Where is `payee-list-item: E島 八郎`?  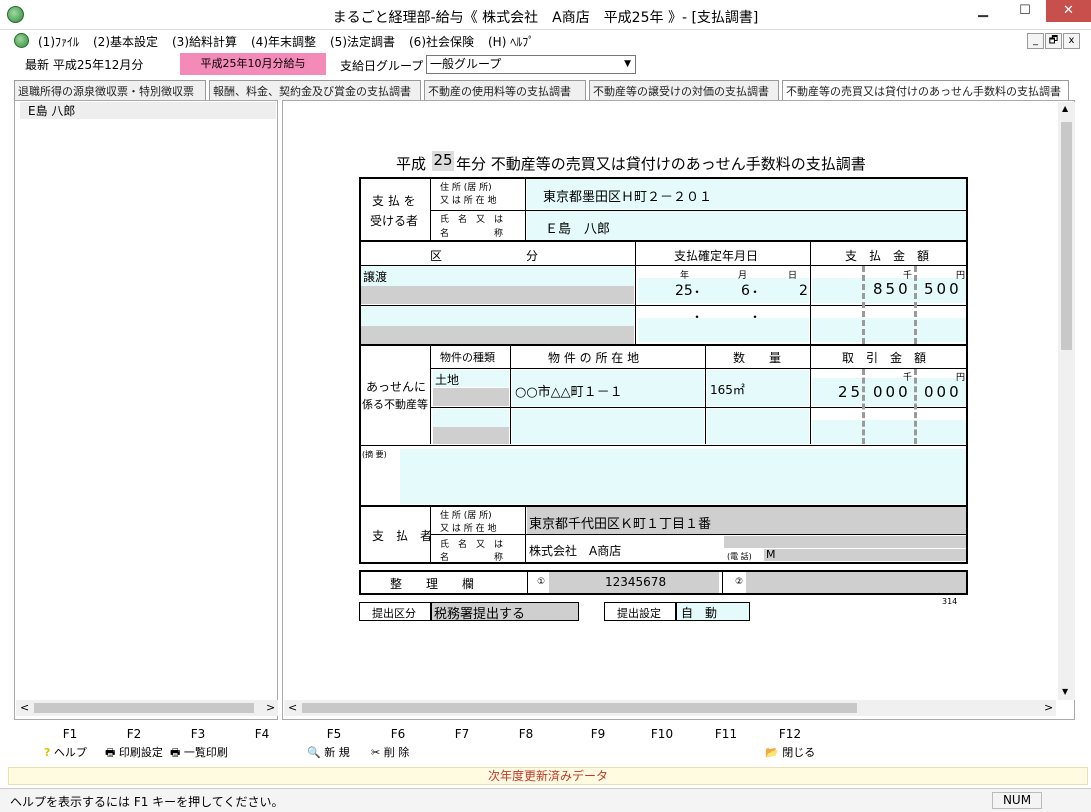
payee-list-item: E島 八郎 is located at coordinates (148, 110).